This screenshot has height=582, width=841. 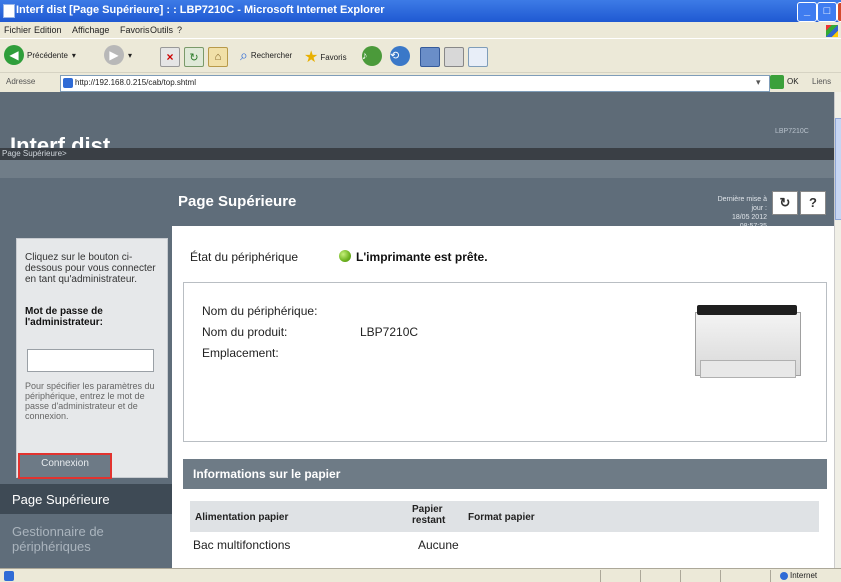 What do you see at coordinates (430, 57) in the screenshot?
I see `mail-icon` at bounding box center [430, 57].